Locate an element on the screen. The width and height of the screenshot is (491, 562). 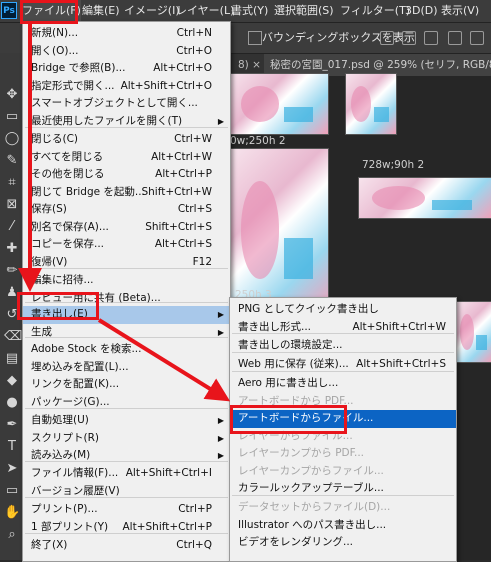
arrow-diagonal-icon is located at coordinates (164, 360).